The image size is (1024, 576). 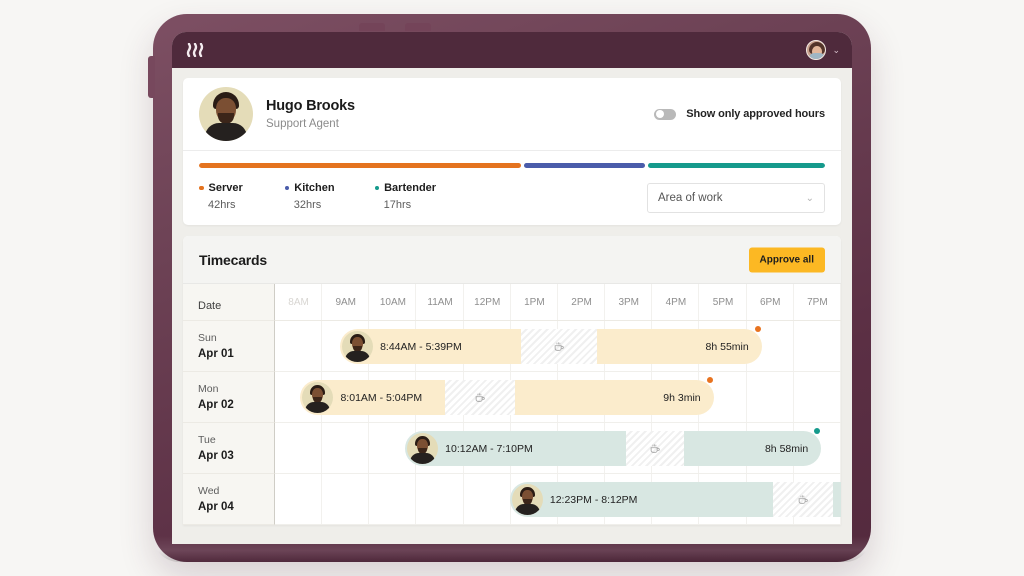 I want to click on legend-hours: 42hrs, so click(x=222, y=205).